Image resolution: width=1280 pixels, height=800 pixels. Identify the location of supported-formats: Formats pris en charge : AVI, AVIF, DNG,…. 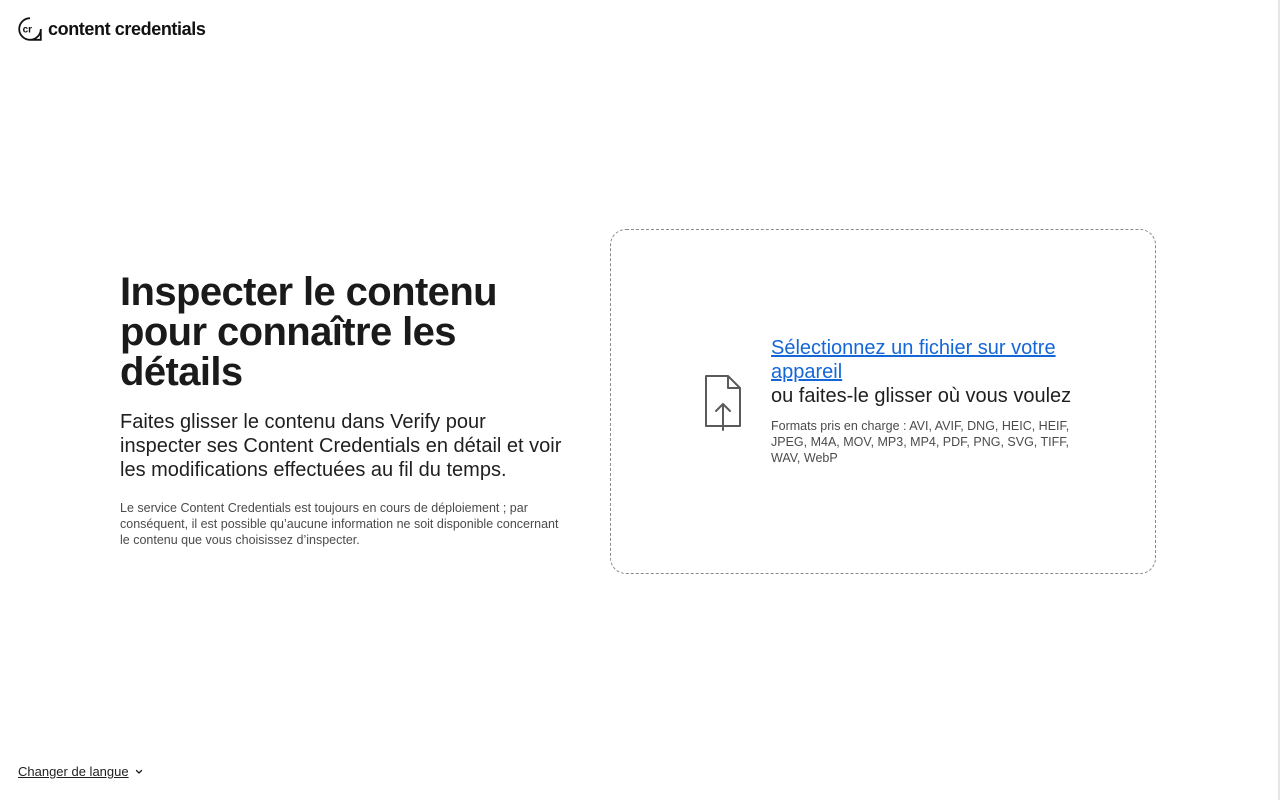
(920, 442).